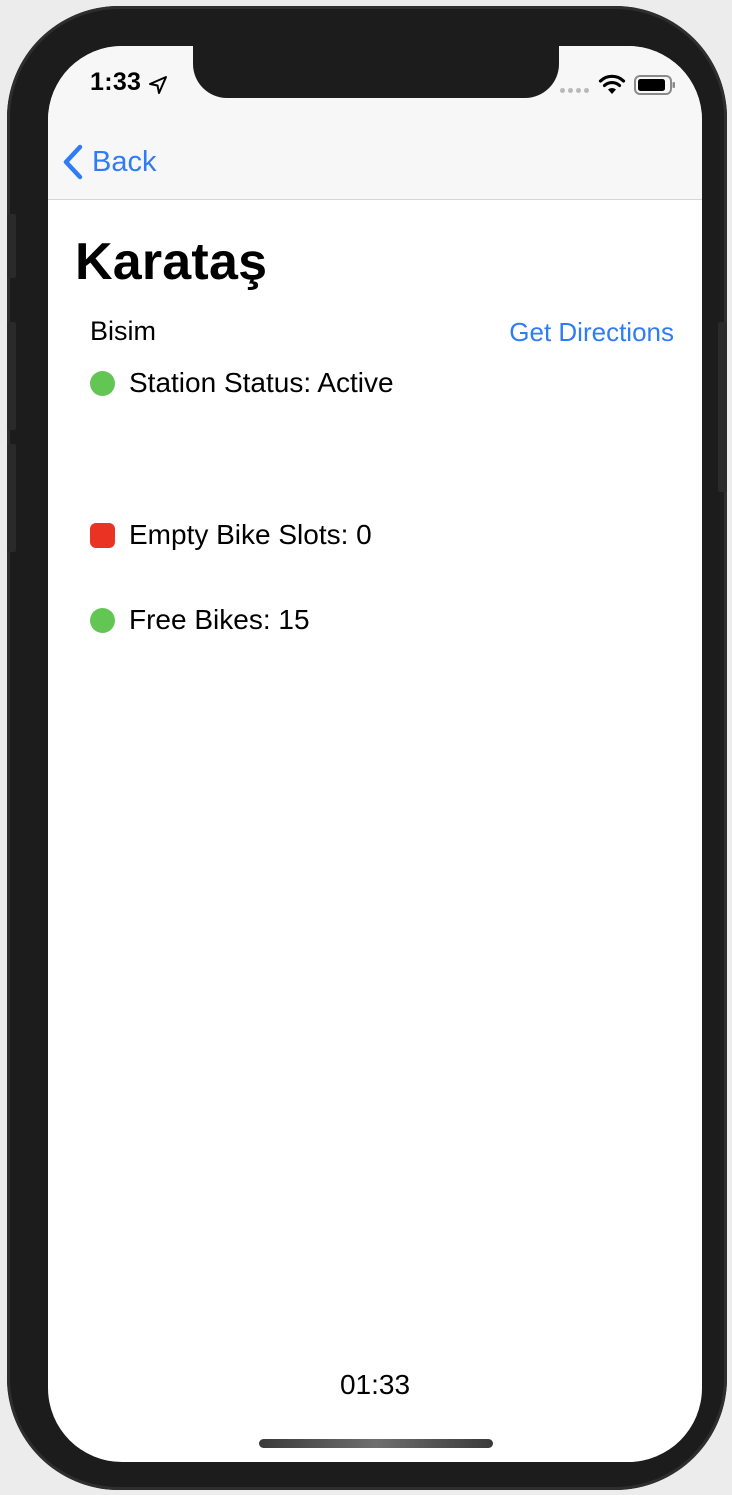  What do you see at coordinates (219, 619) in the screenshot?
I see `free-bikes-label: Free Bikes: 15` at bounding box center [219, 619].